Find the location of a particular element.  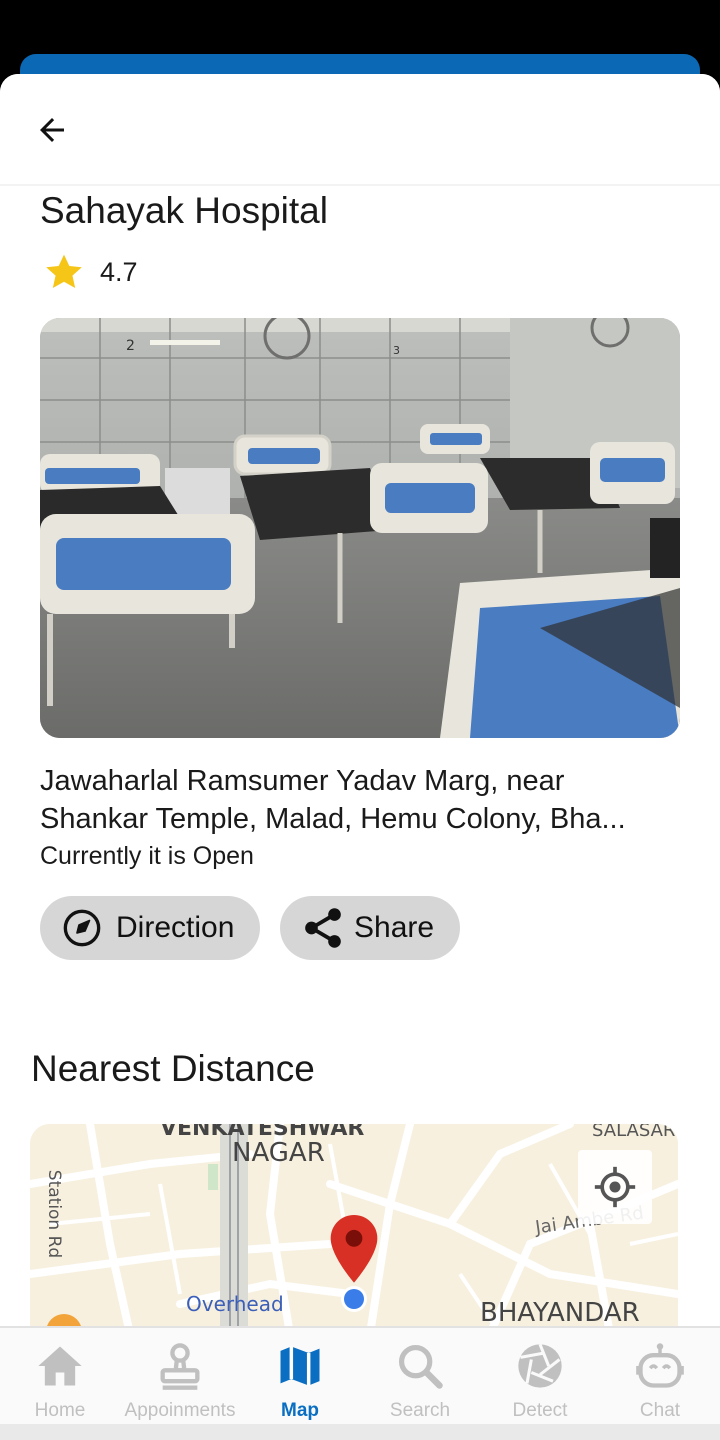

share-label: Share is located at coordinates (394, 927).